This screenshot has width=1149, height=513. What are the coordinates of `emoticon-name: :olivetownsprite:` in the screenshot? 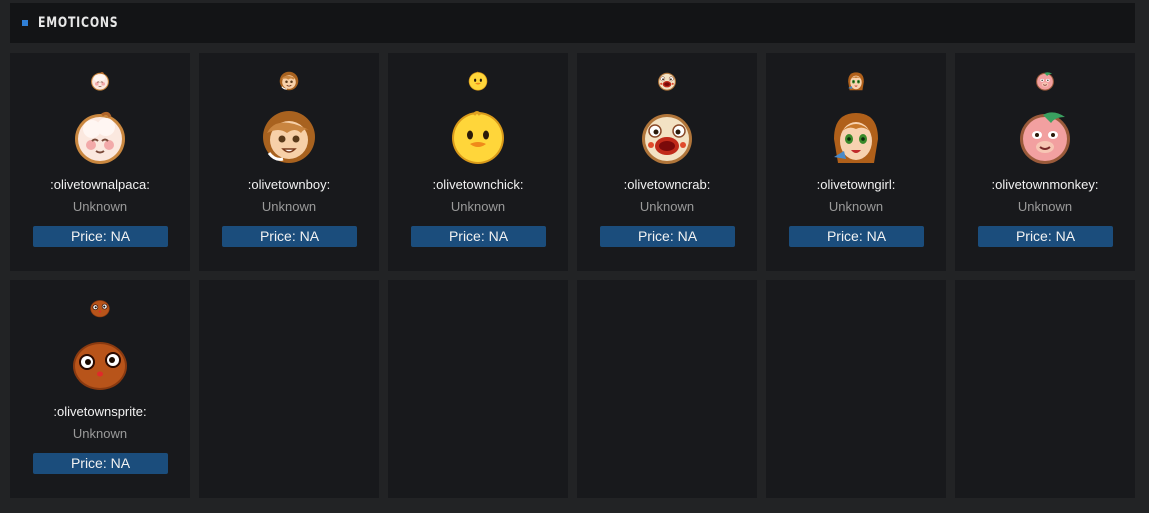 It's located at (100, 411).